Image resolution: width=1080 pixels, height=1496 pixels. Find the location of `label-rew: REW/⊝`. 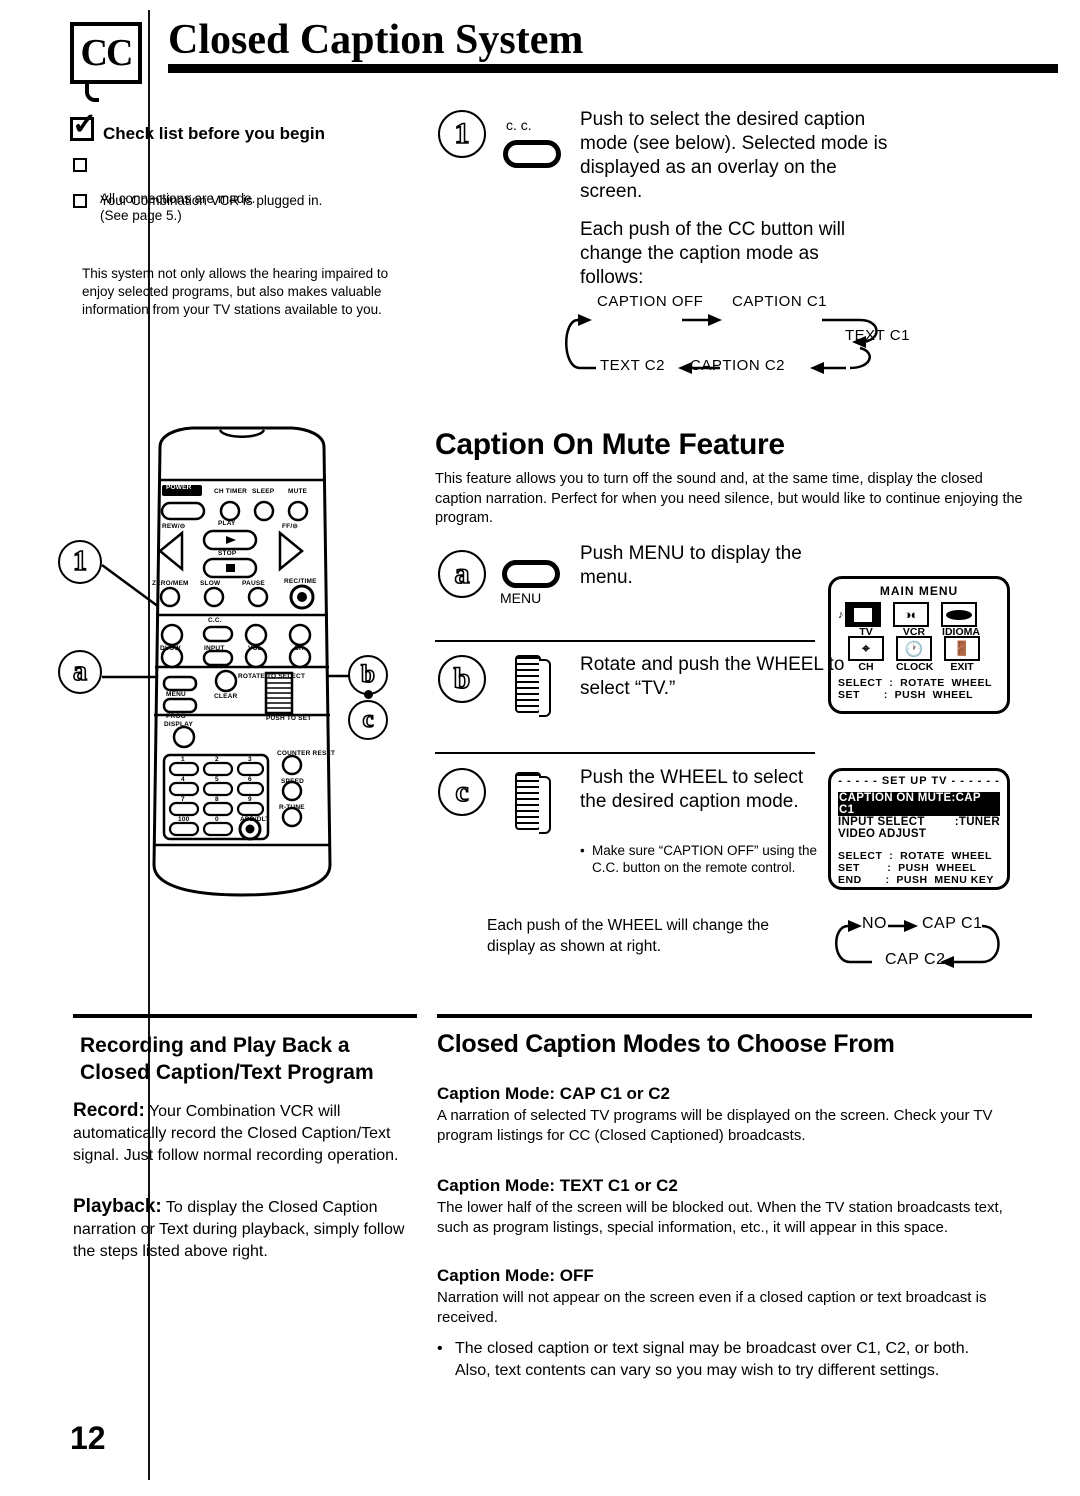

label-rew: REW/⊝ is located at coordinates (174, 526).